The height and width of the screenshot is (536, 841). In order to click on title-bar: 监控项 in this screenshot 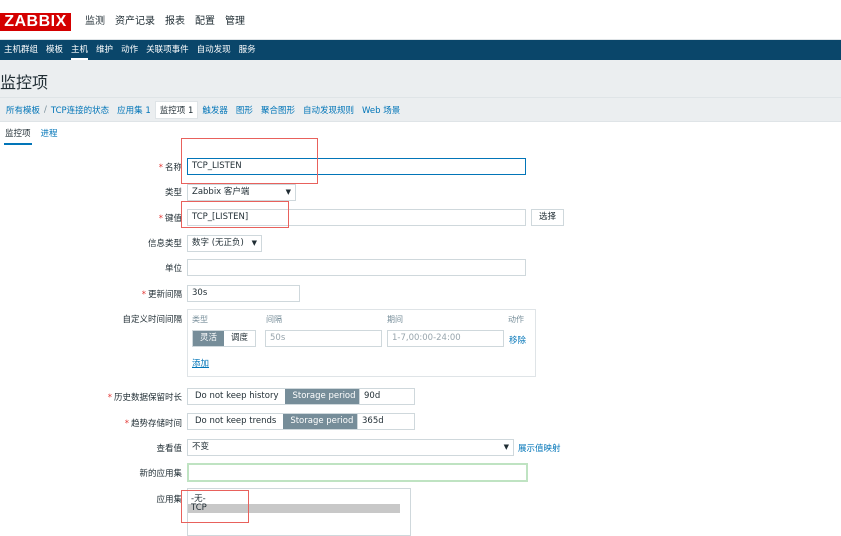, I will do `click(420, 79)`.